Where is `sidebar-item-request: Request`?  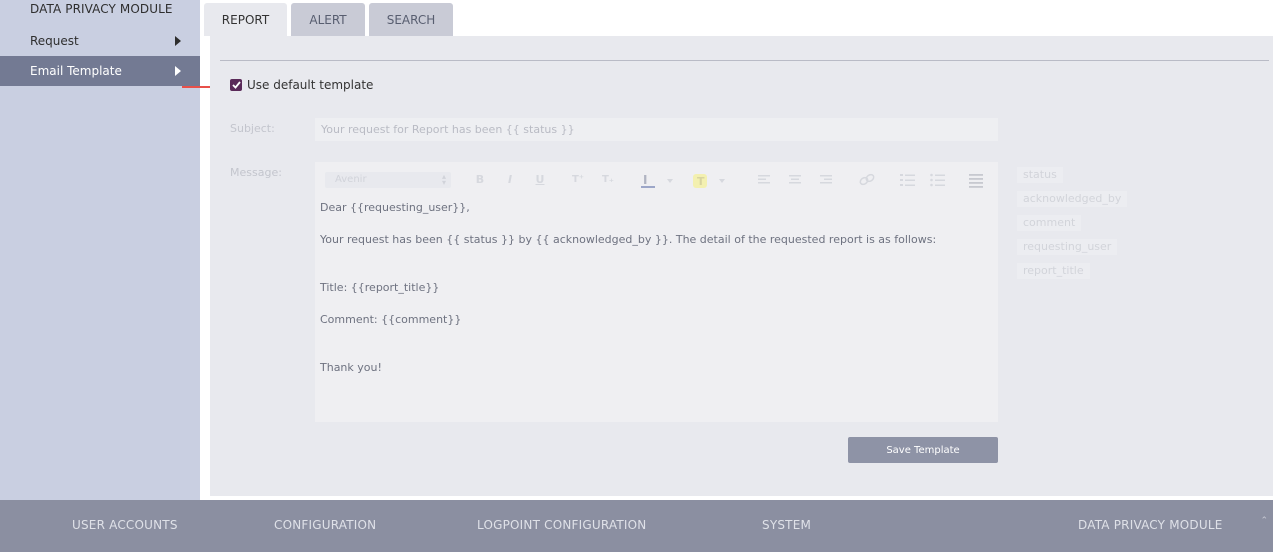
sidebar-item-request: Request is located at coordinates (100, 41).